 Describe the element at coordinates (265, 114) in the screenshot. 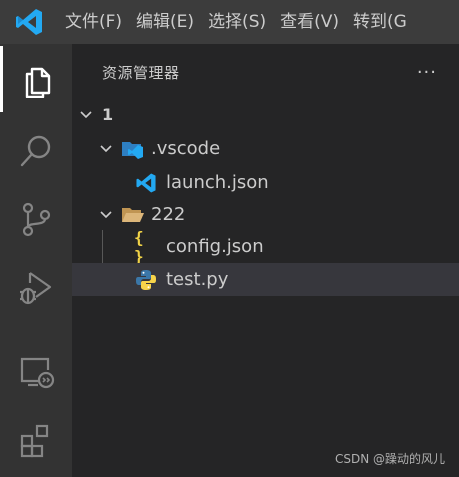

I see `tree-item-root: 1` at that location.